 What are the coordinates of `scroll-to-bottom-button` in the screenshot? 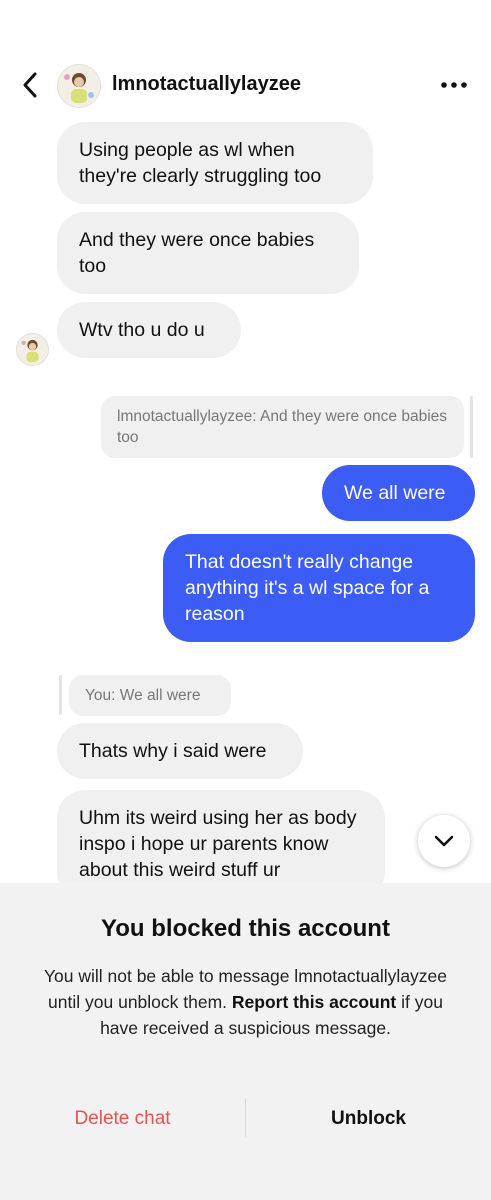 It's located at (444, 841).